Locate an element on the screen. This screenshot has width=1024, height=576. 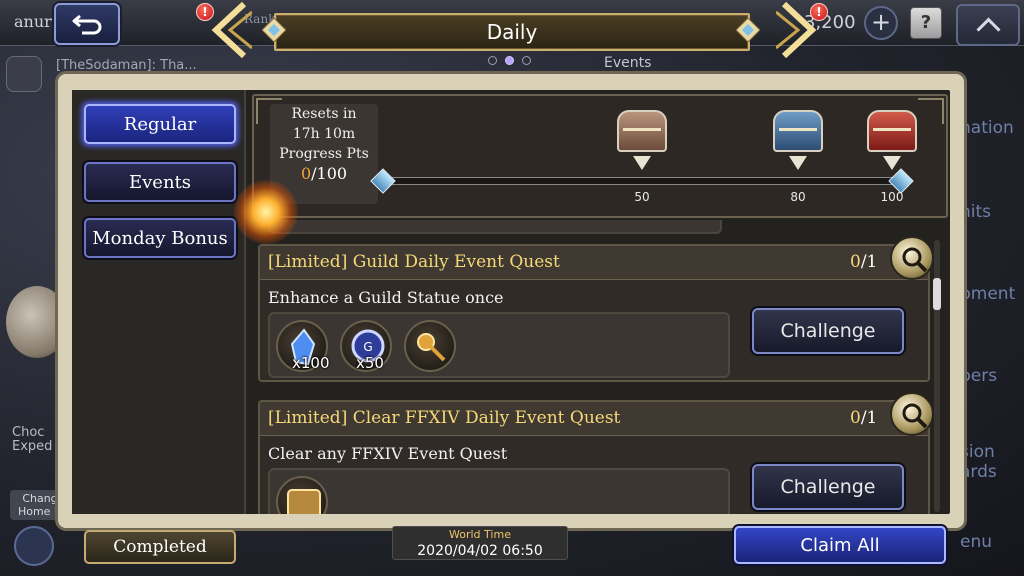
quest-rewards: x100 Gx50 is located at coordinates (499, 345).